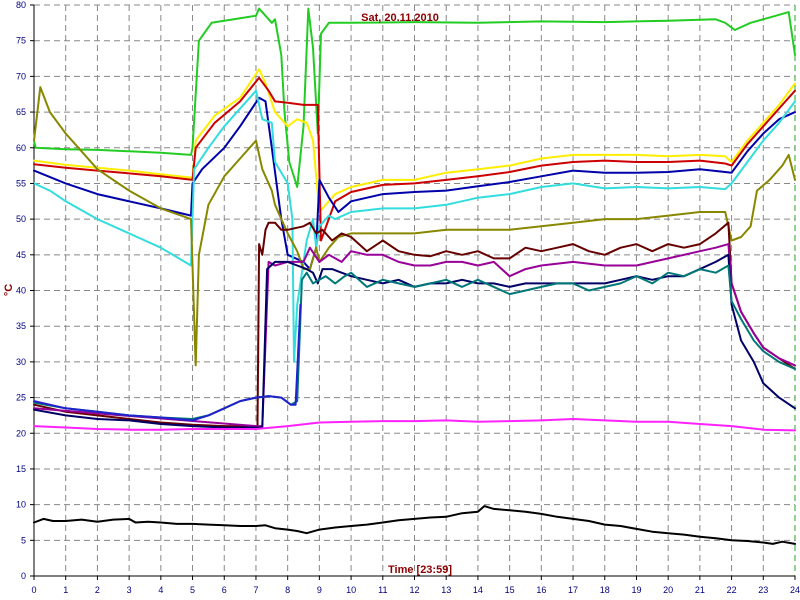 This screenshot has width=800, height=600. Describe the element at coordinates (573, 590) in the screenshot. I see `x-tick-label: 17` at that location.